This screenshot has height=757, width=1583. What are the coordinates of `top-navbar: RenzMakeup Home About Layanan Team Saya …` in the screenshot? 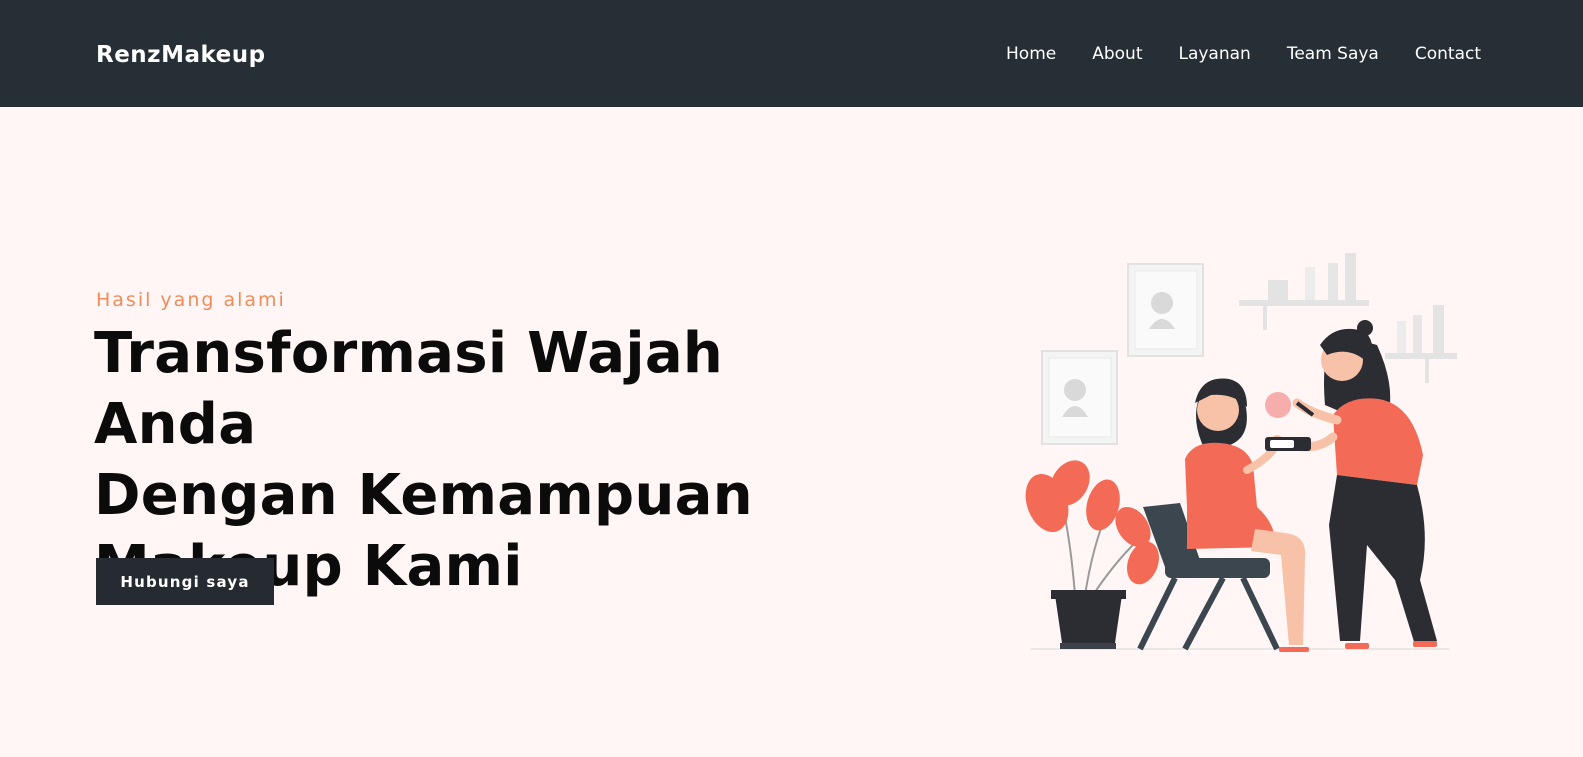 It's located at (791, 53).